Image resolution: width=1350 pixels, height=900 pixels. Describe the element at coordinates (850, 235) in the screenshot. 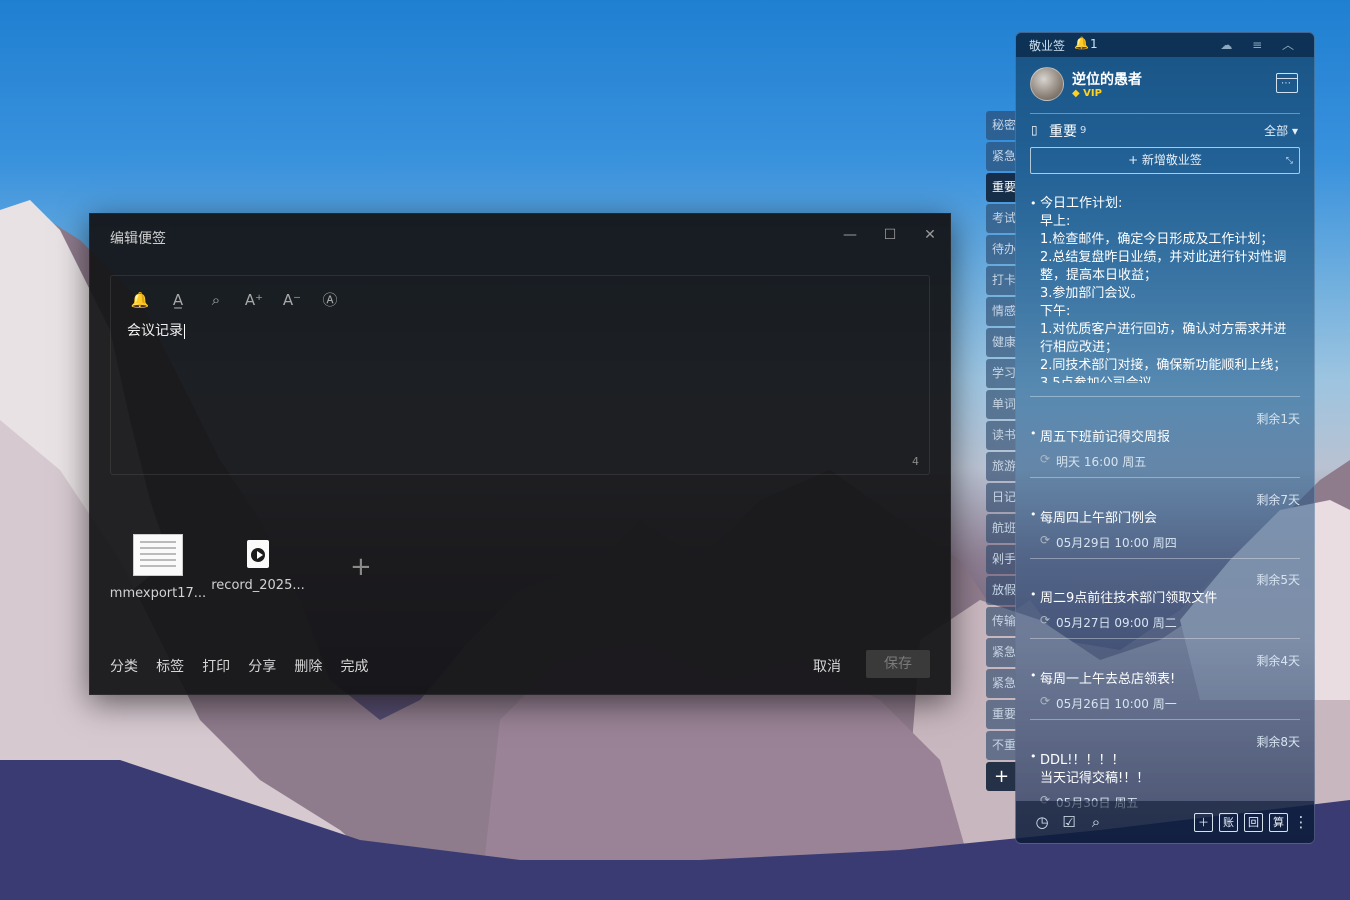

I see `minimize-button: —` at that location.